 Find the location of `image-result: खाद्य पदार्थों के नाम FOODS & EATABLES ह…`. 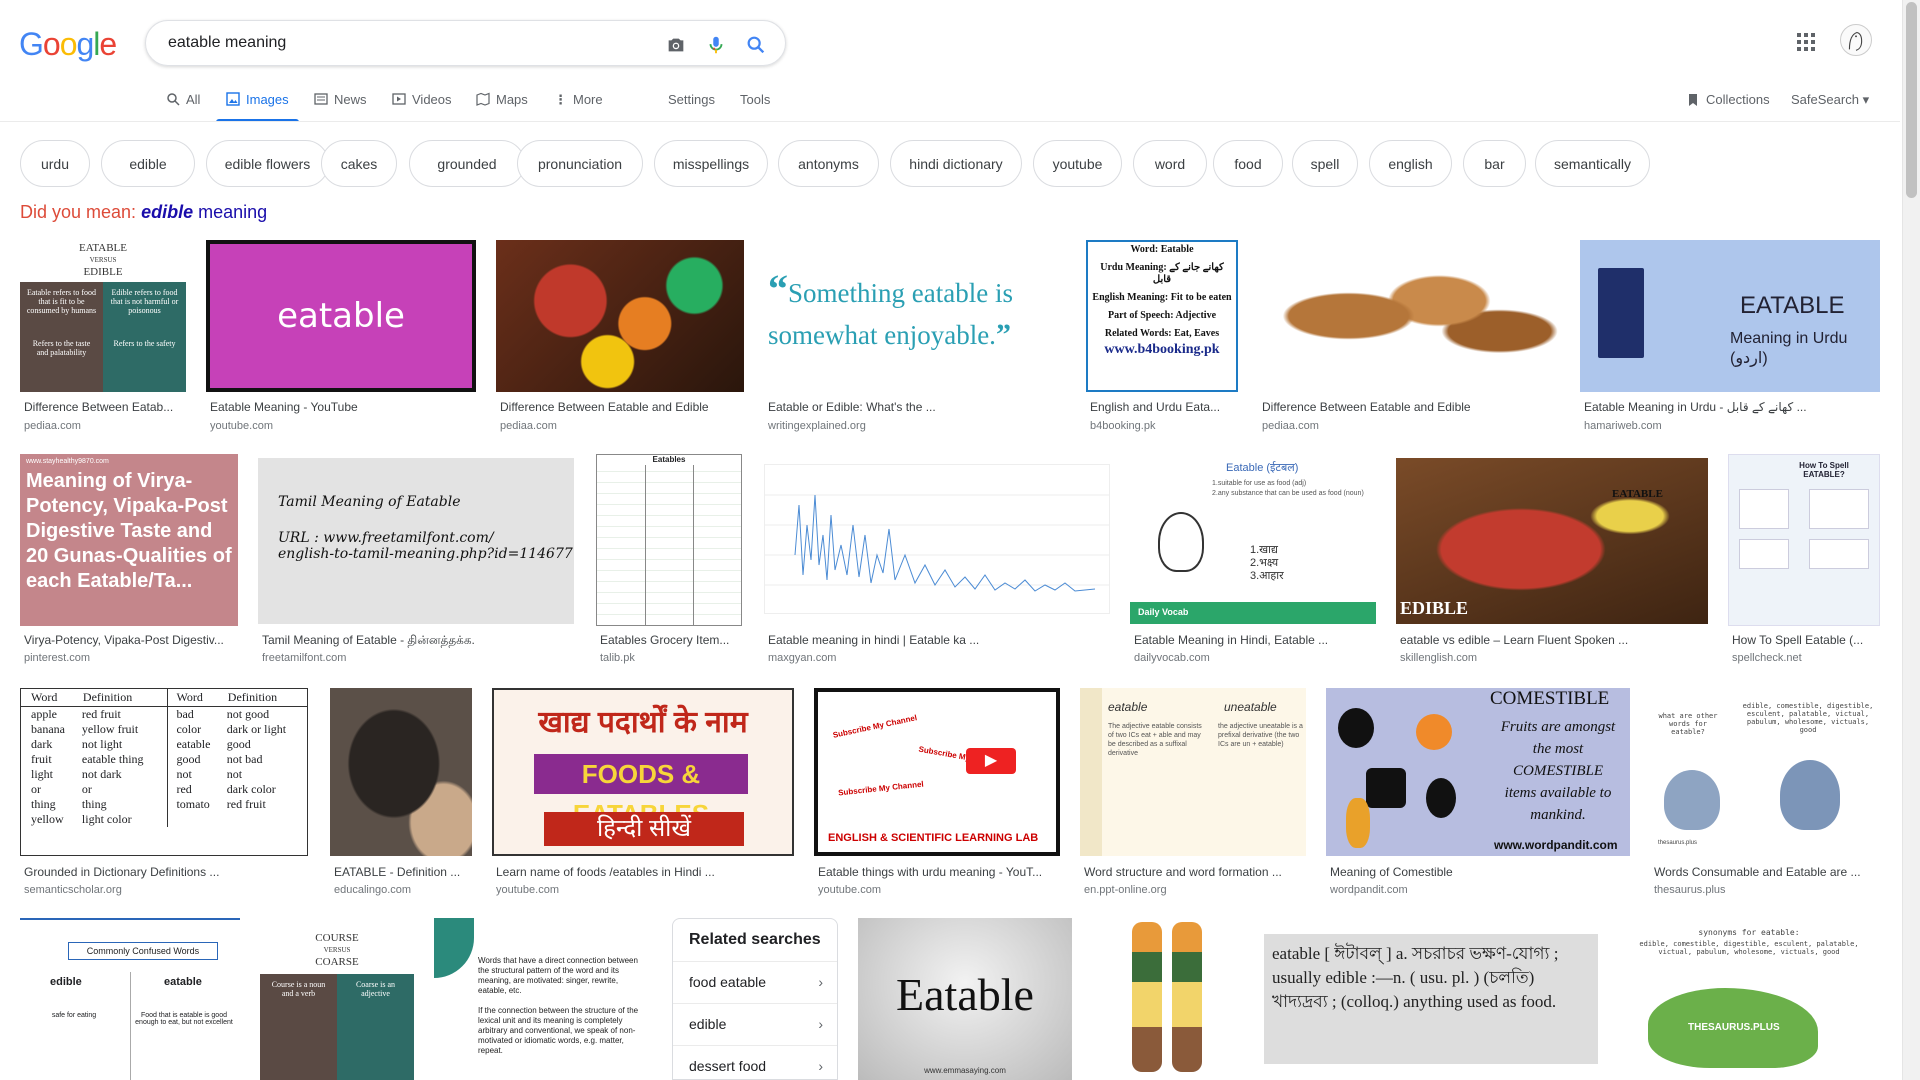

image-result: खाद्य पदार्थों के नाम FOODS & EATABLES ह… is located at coordinates (643, 794).